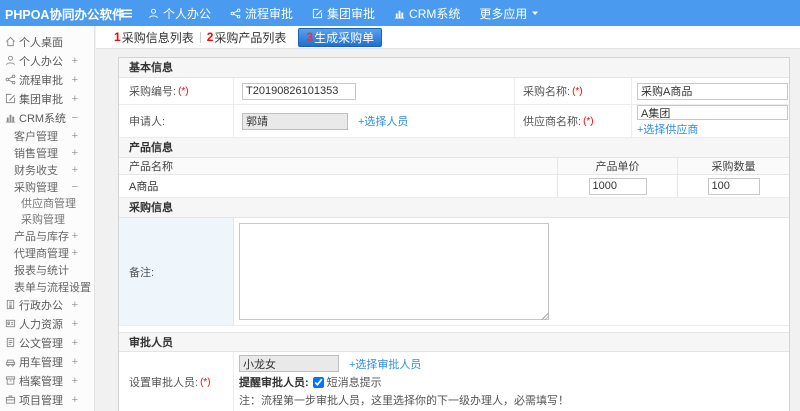  I want to click on sidebar-item-sales-management: 销售管理 +, so click(47, 152).